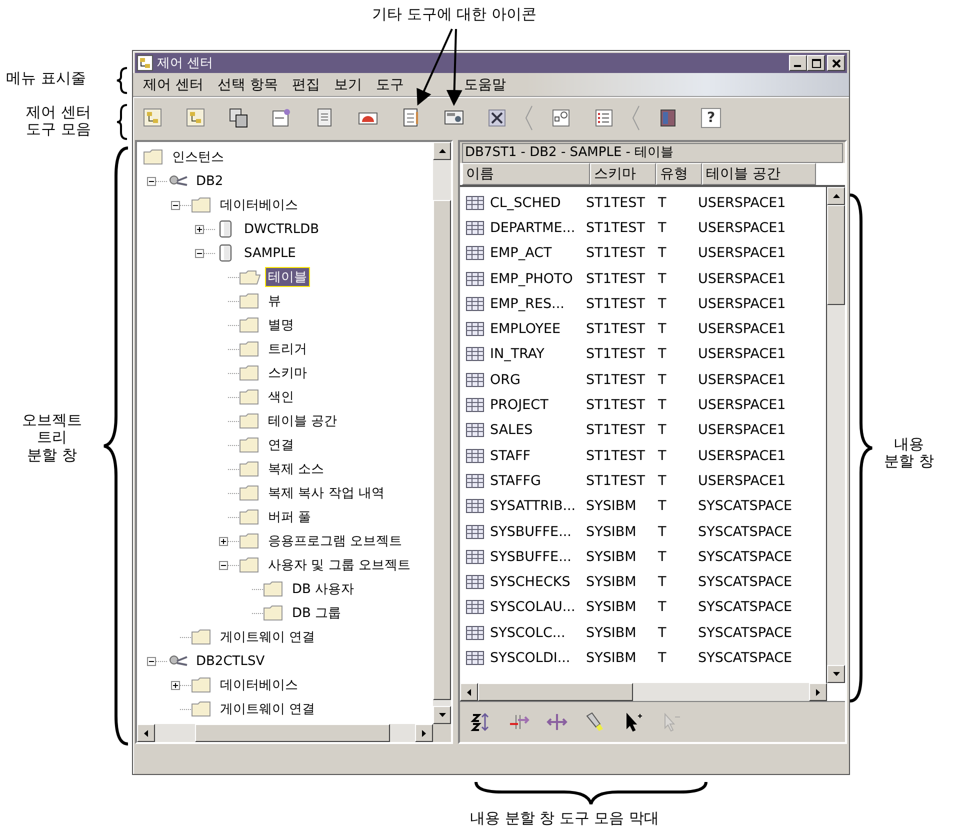  I want to click on column-header: 유형, so click(679, 174).